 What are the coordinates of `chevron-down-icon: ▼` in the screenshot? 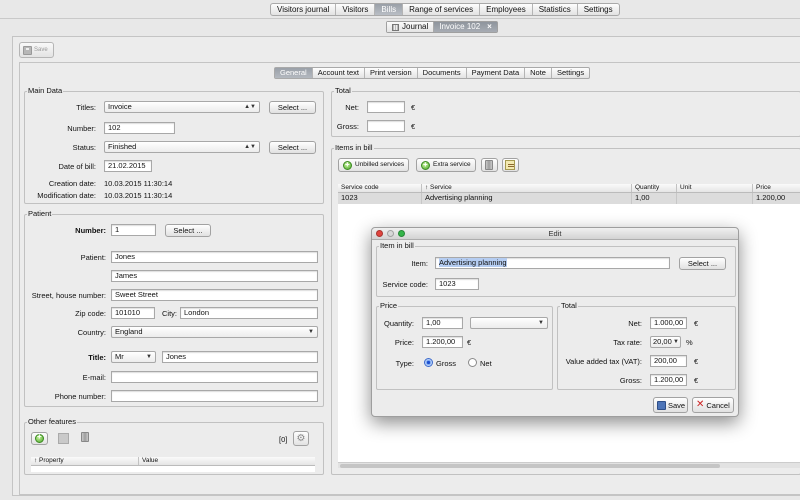 It's located at (541, 323).